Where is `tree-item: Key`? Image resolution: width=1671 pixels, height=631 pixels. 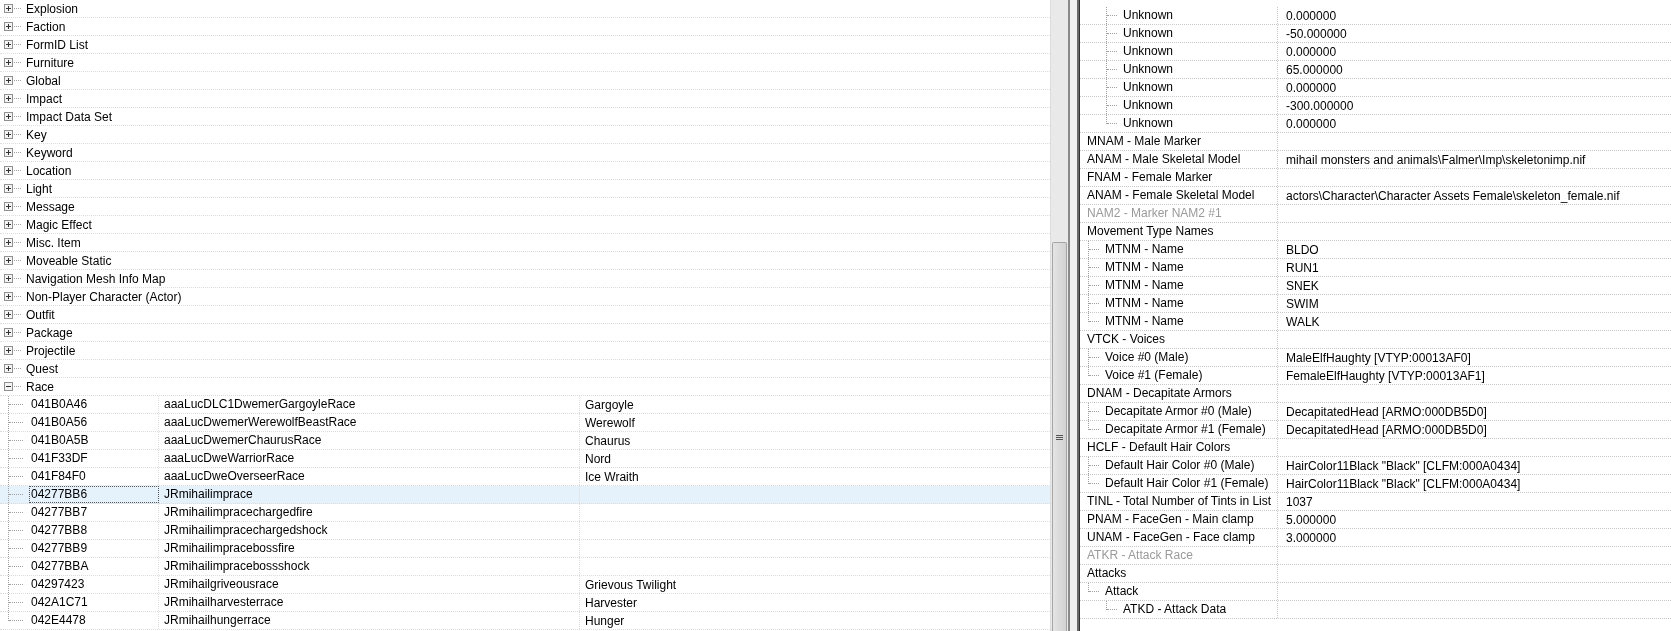
tree-item: Key is located at coordinates (36, 134).